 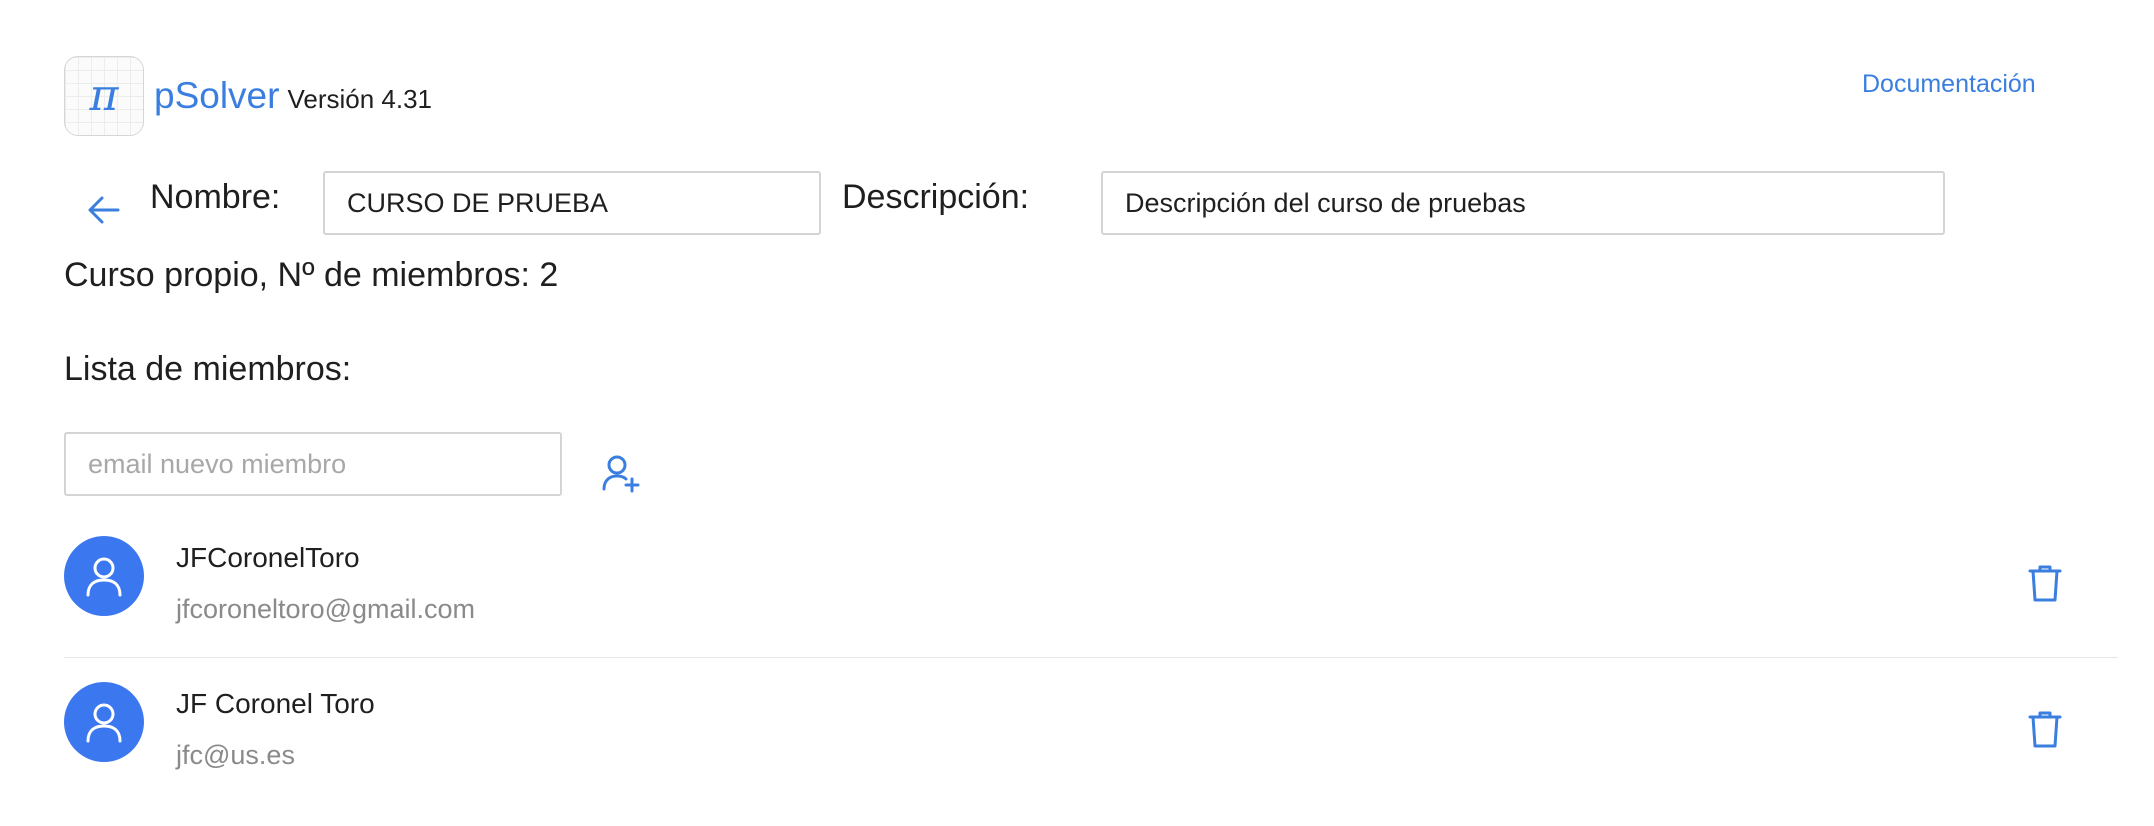 I want to click on user-plus-icon, so click(x=621, y=474).